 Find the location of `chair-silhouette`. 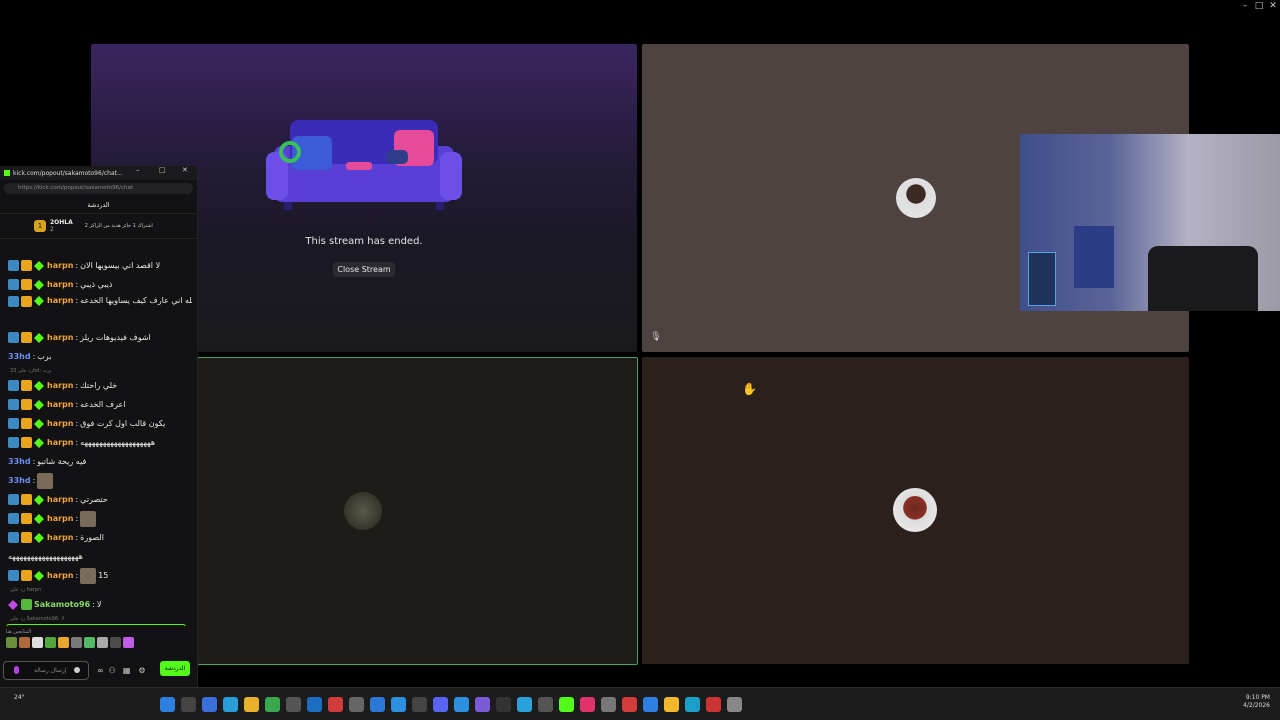

chair-silhouette is located at coordinates (1203, 278).